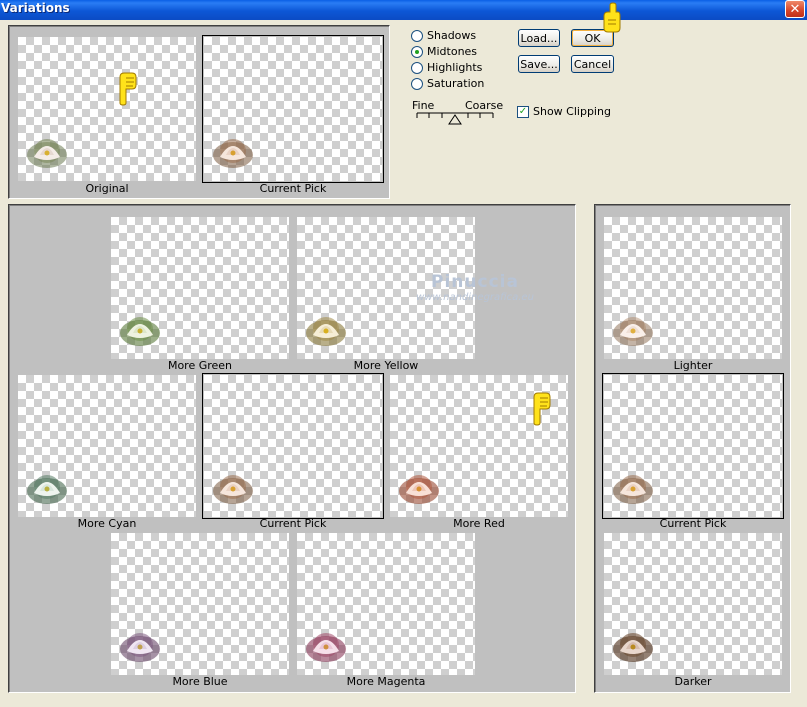 Image resolution: width=807 pixels, height=707 pixels. What do you see at coordinates (475, 282) in the screenshot?
I see `watermark-name: Pinuccia` at bounding box center [475, 282].